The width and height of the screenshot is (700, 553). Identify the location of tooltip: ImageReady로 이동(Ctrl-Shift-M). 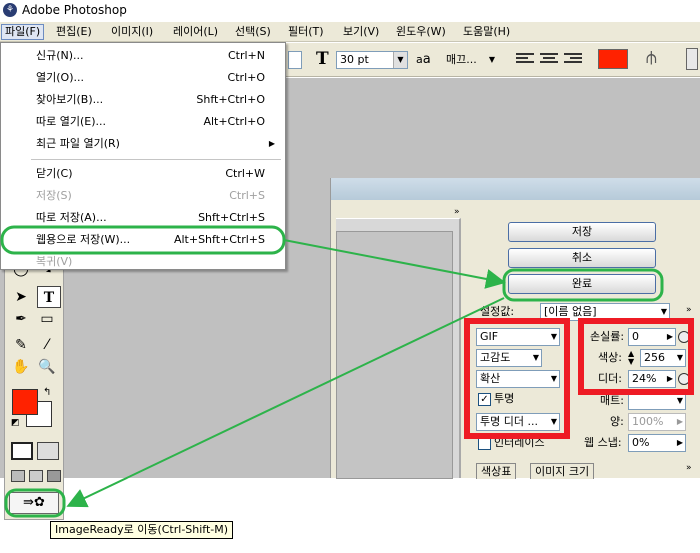
(142, 530).